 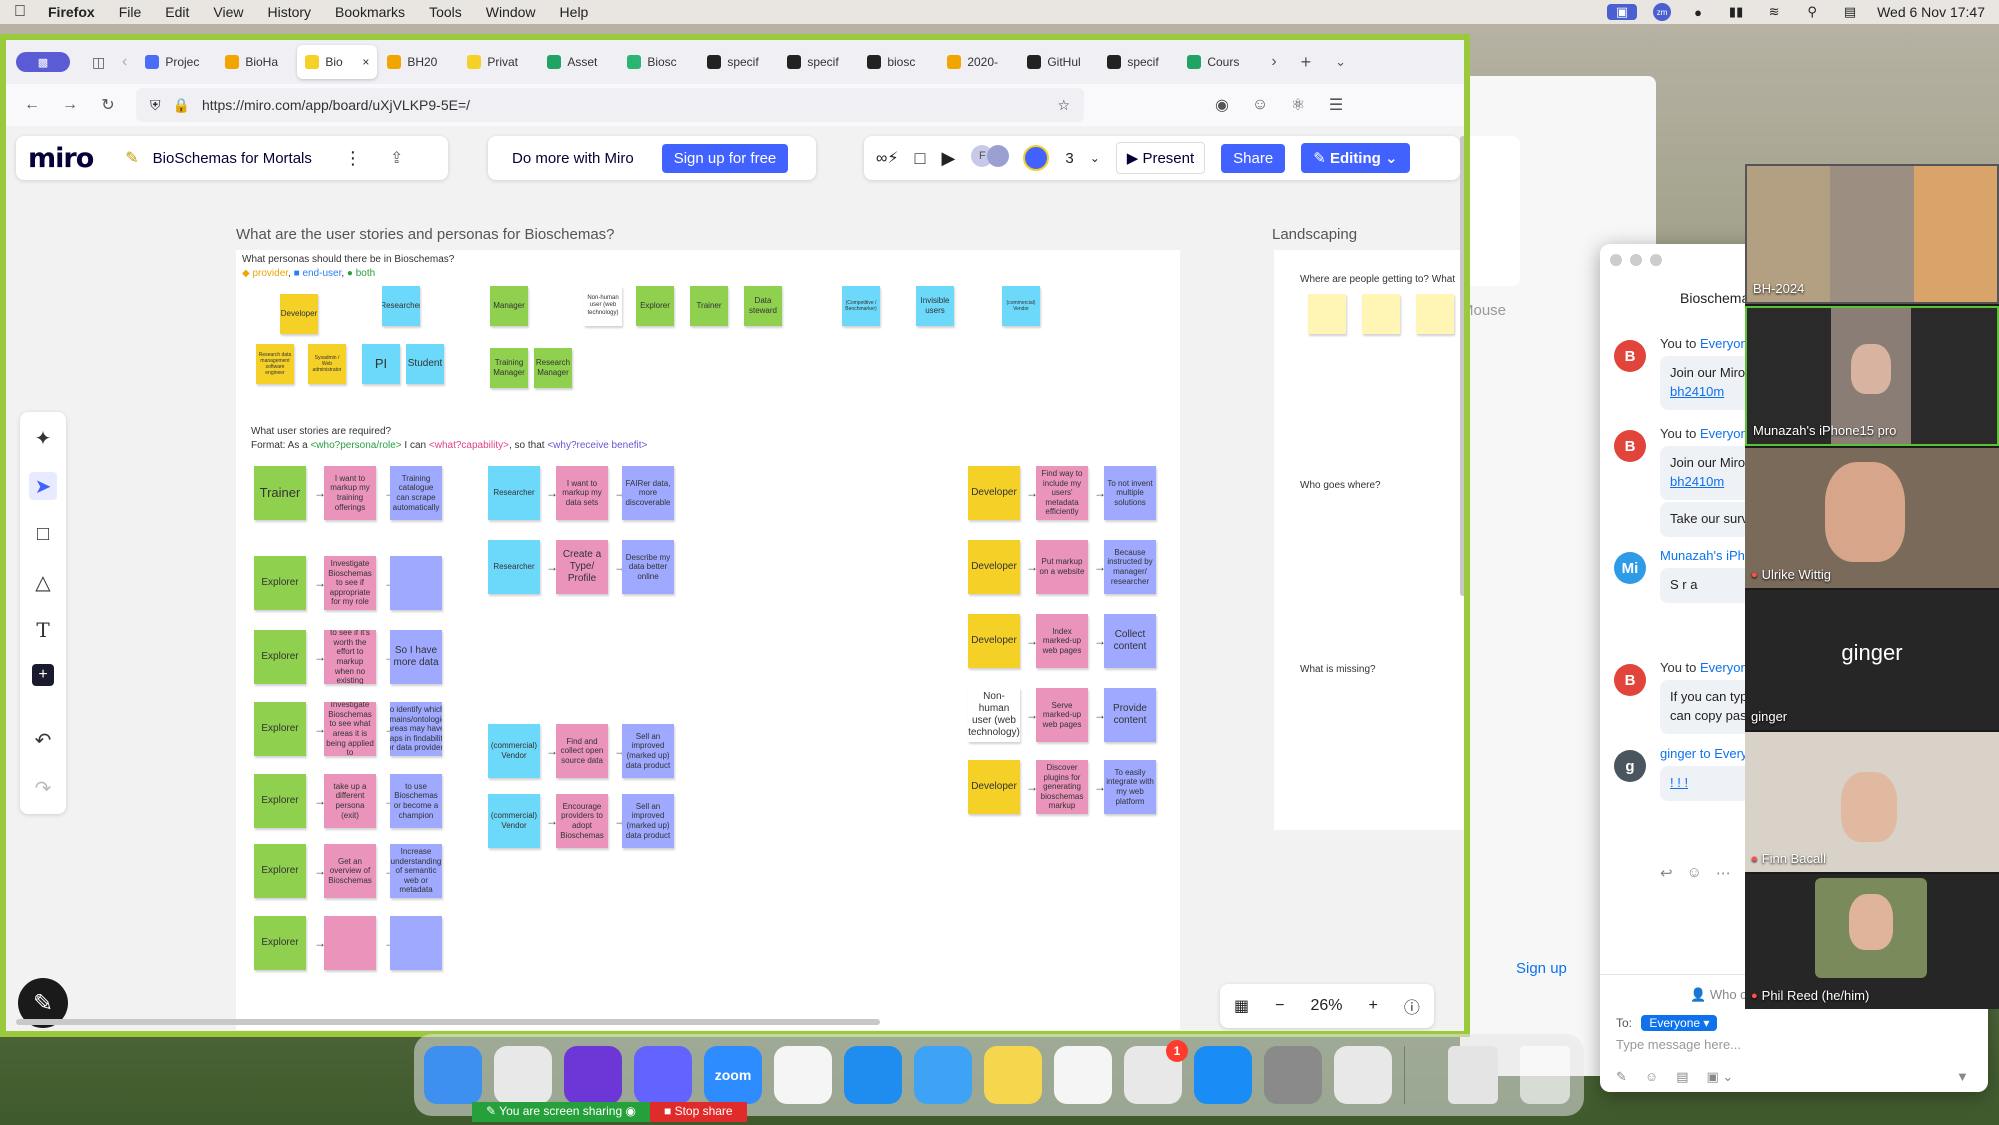 I want to click on sticky-note: Non-human user (web technology), so click(x=603, y=306).